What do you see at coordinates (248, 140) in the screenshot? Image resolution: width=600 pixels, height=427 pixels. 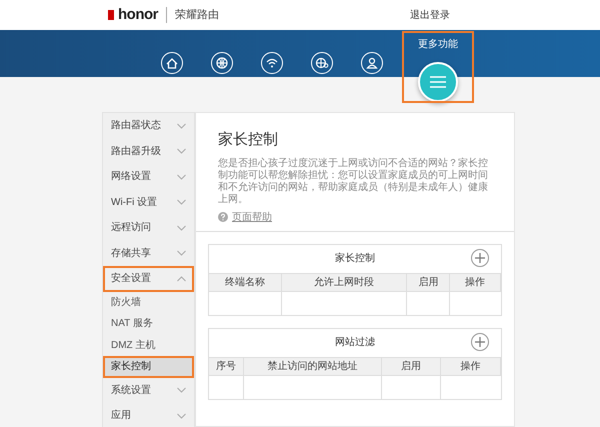 I see `page-title: 家长控制` at bounding box center [248, 140].